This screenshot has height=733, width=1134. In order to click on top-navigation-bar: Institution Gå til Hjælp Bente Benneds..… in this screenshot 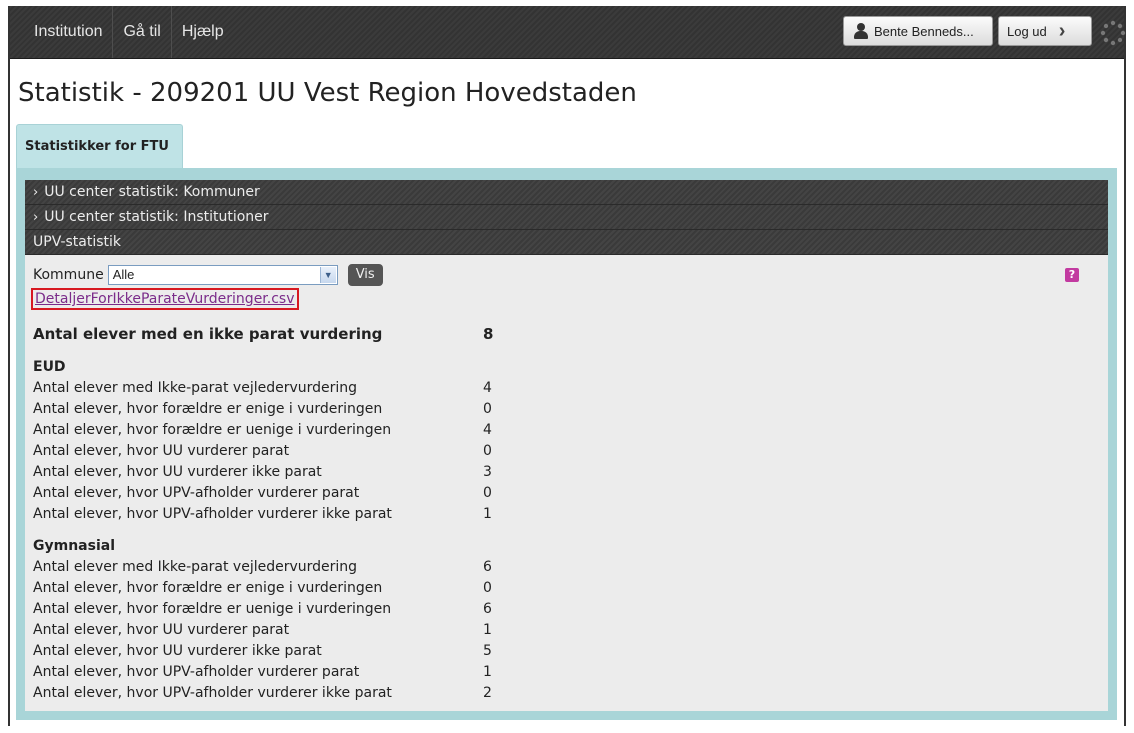, I will do `click(568, 32)`.